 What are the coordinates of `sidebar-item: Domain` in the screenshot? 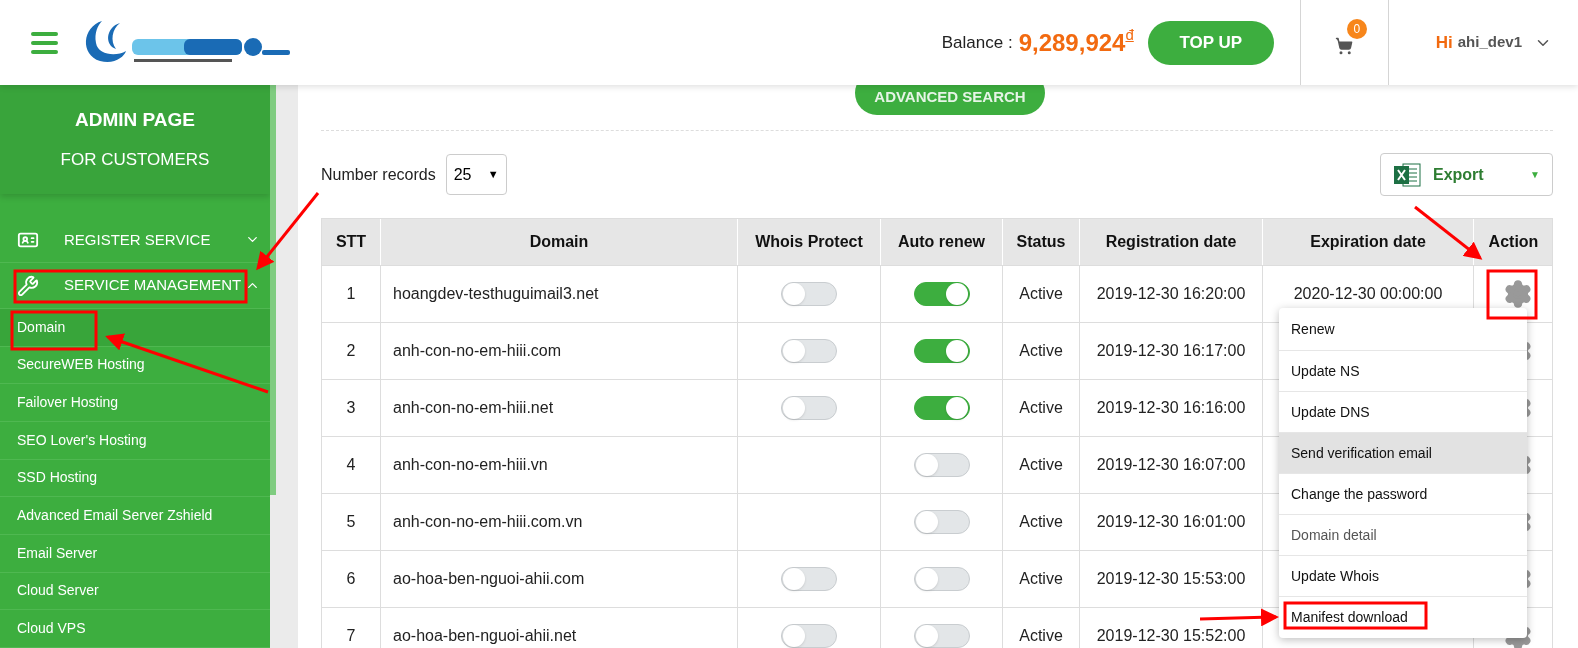 It's located at (135, 327).